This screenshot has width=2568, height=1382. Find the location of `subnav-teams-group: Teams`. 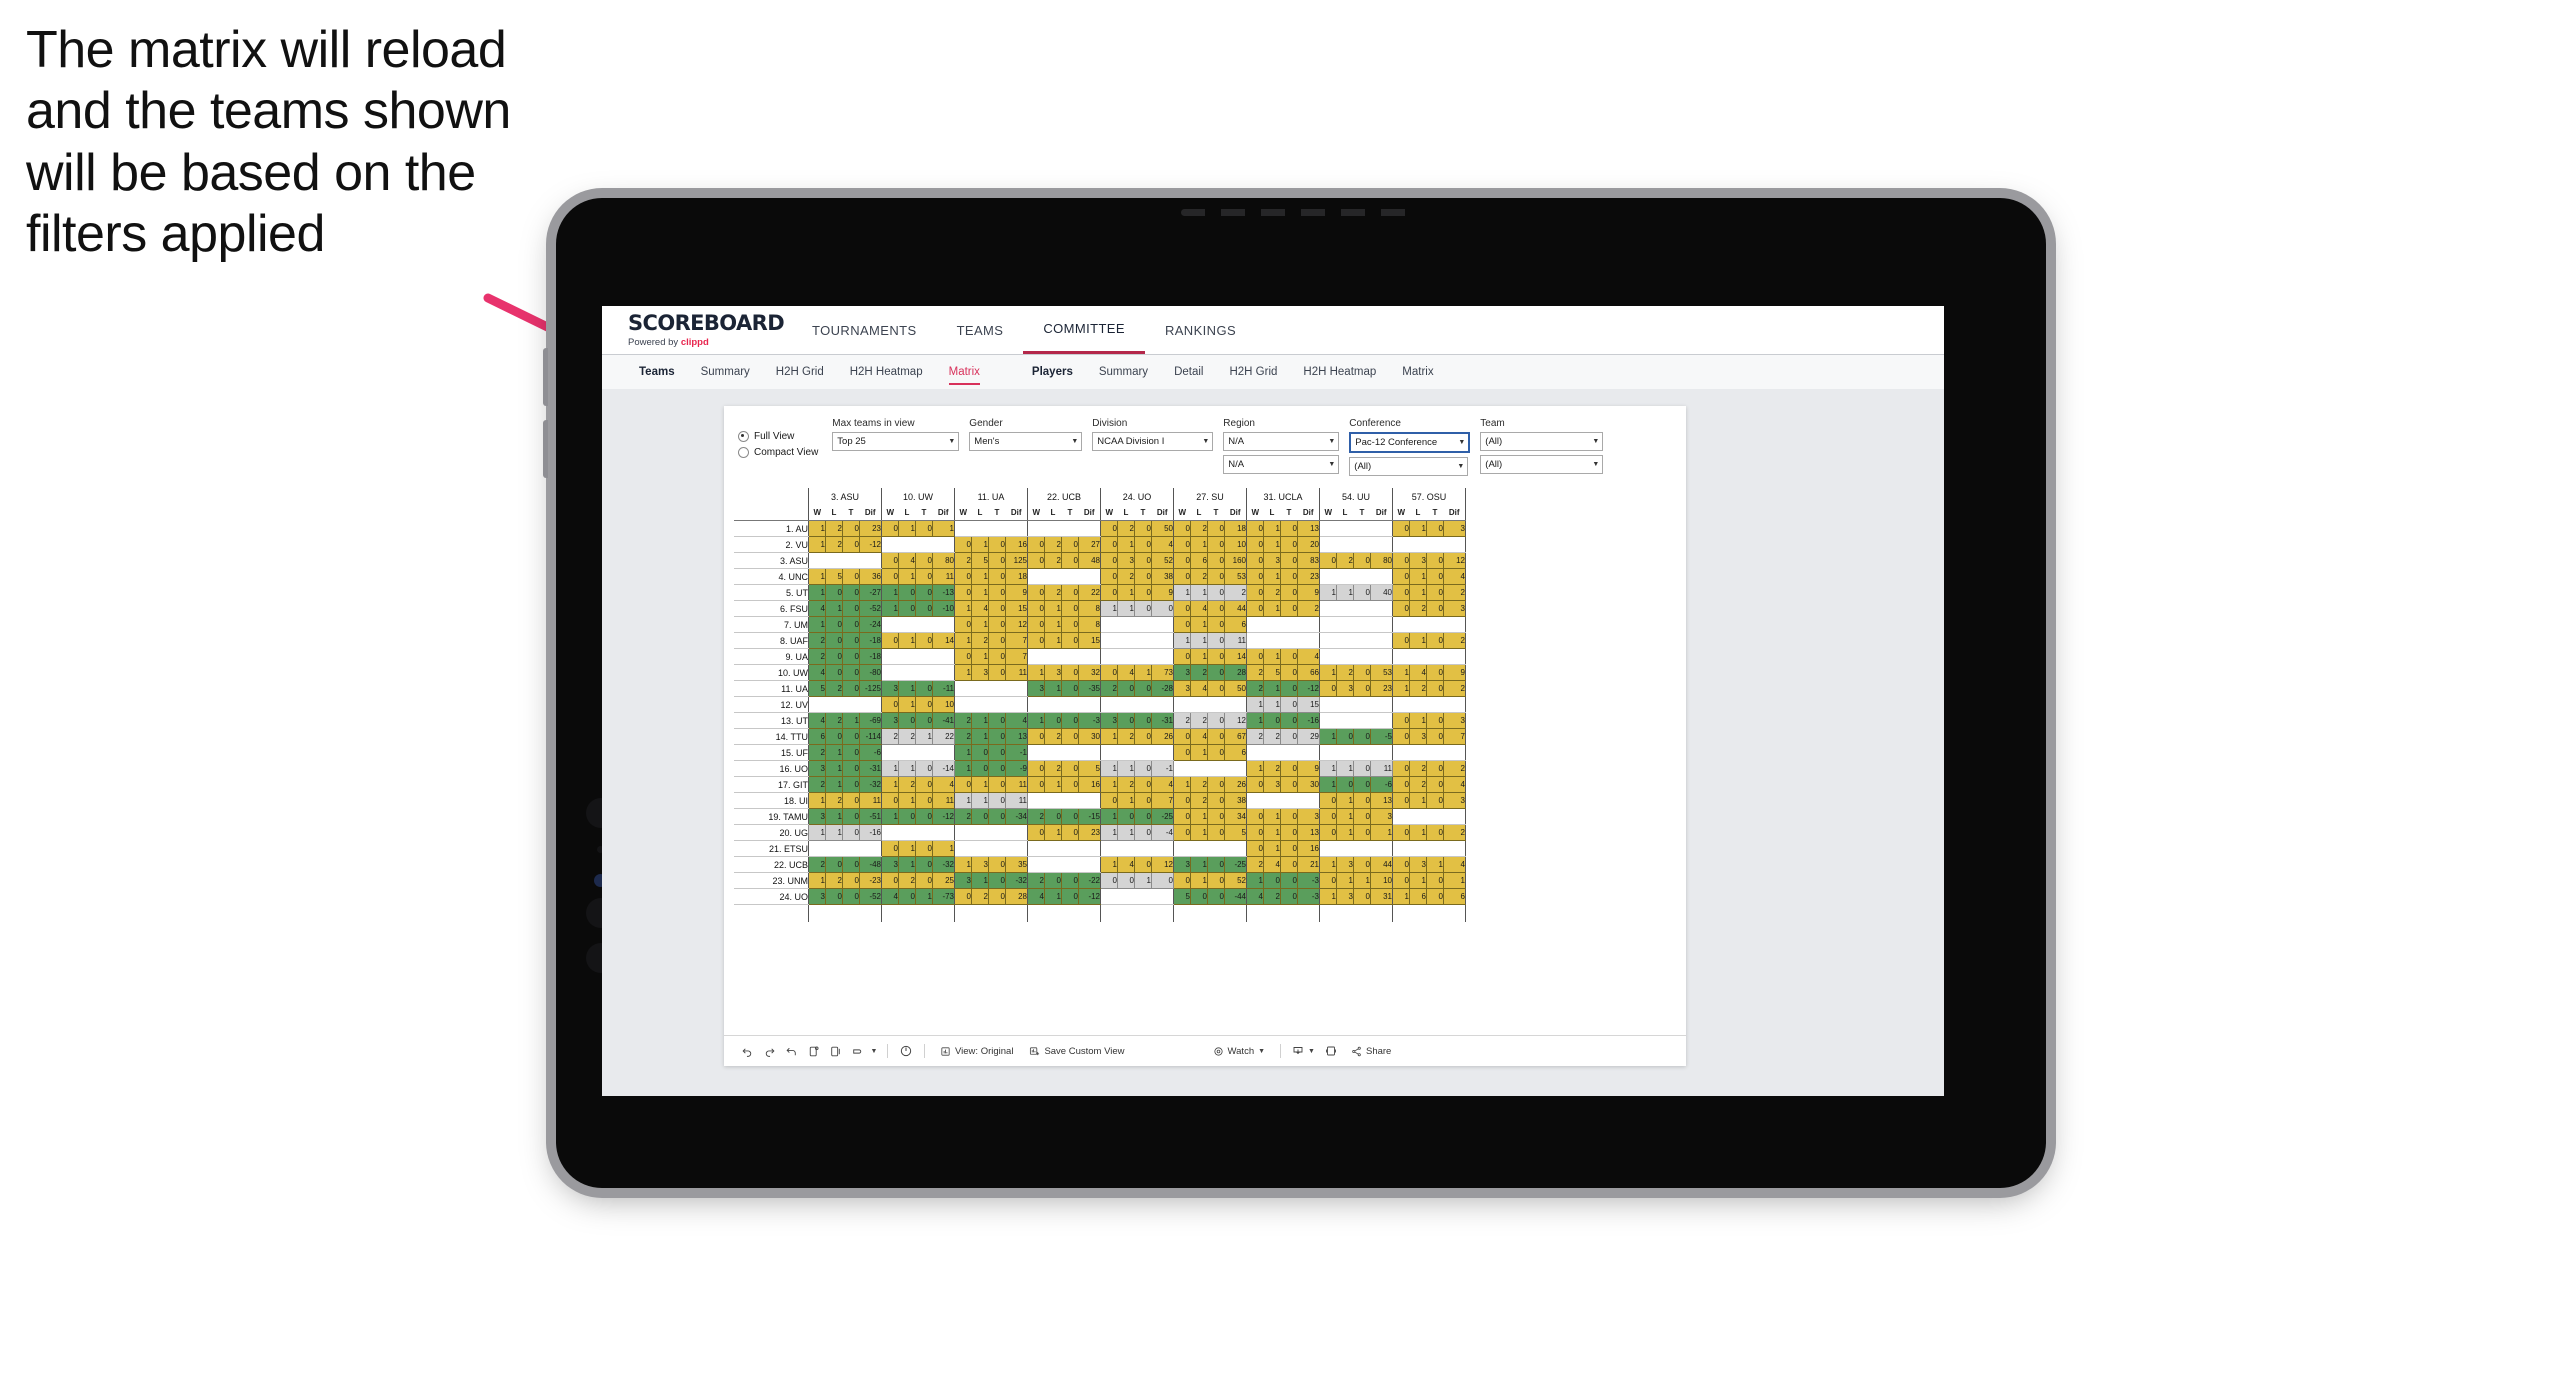

subnav-teams-group: Teams is located at coordinates (657, 372).